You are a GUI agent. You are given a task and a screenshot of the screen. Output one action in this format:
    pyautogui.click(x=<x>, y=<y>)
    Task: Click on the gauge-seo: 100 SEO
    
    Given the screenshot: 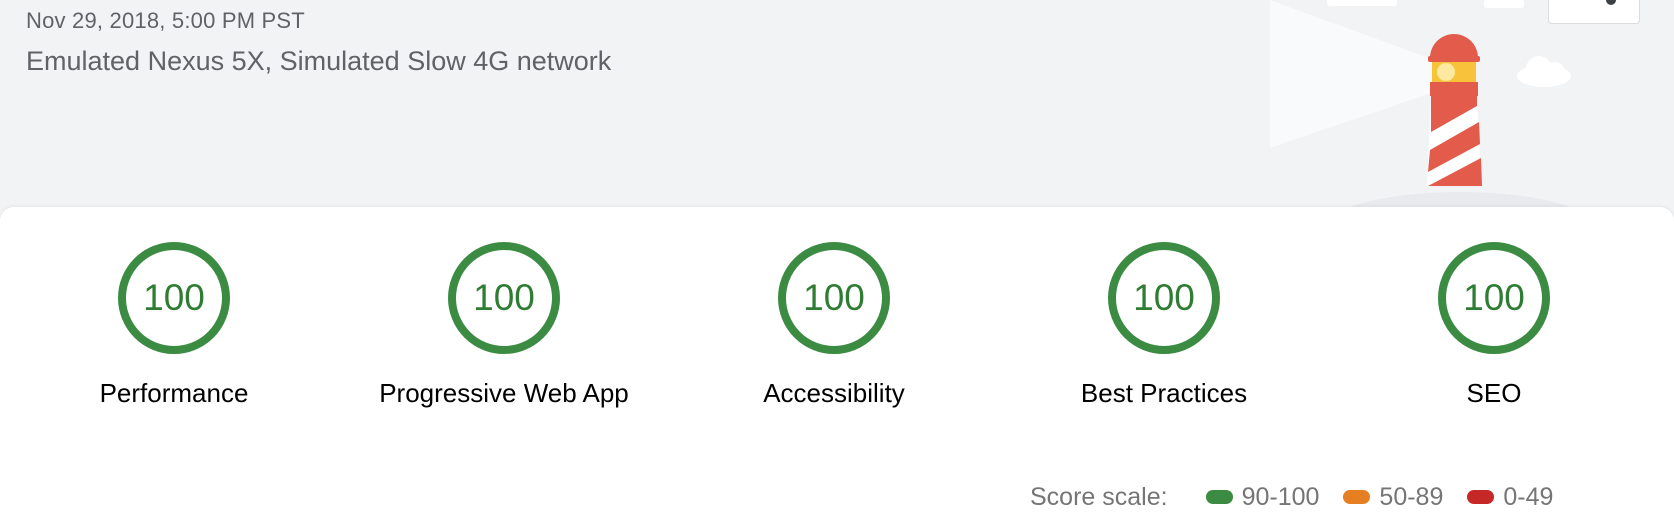 What is the action you would take?
    pyautogui.click(x=1494, y=325)
    